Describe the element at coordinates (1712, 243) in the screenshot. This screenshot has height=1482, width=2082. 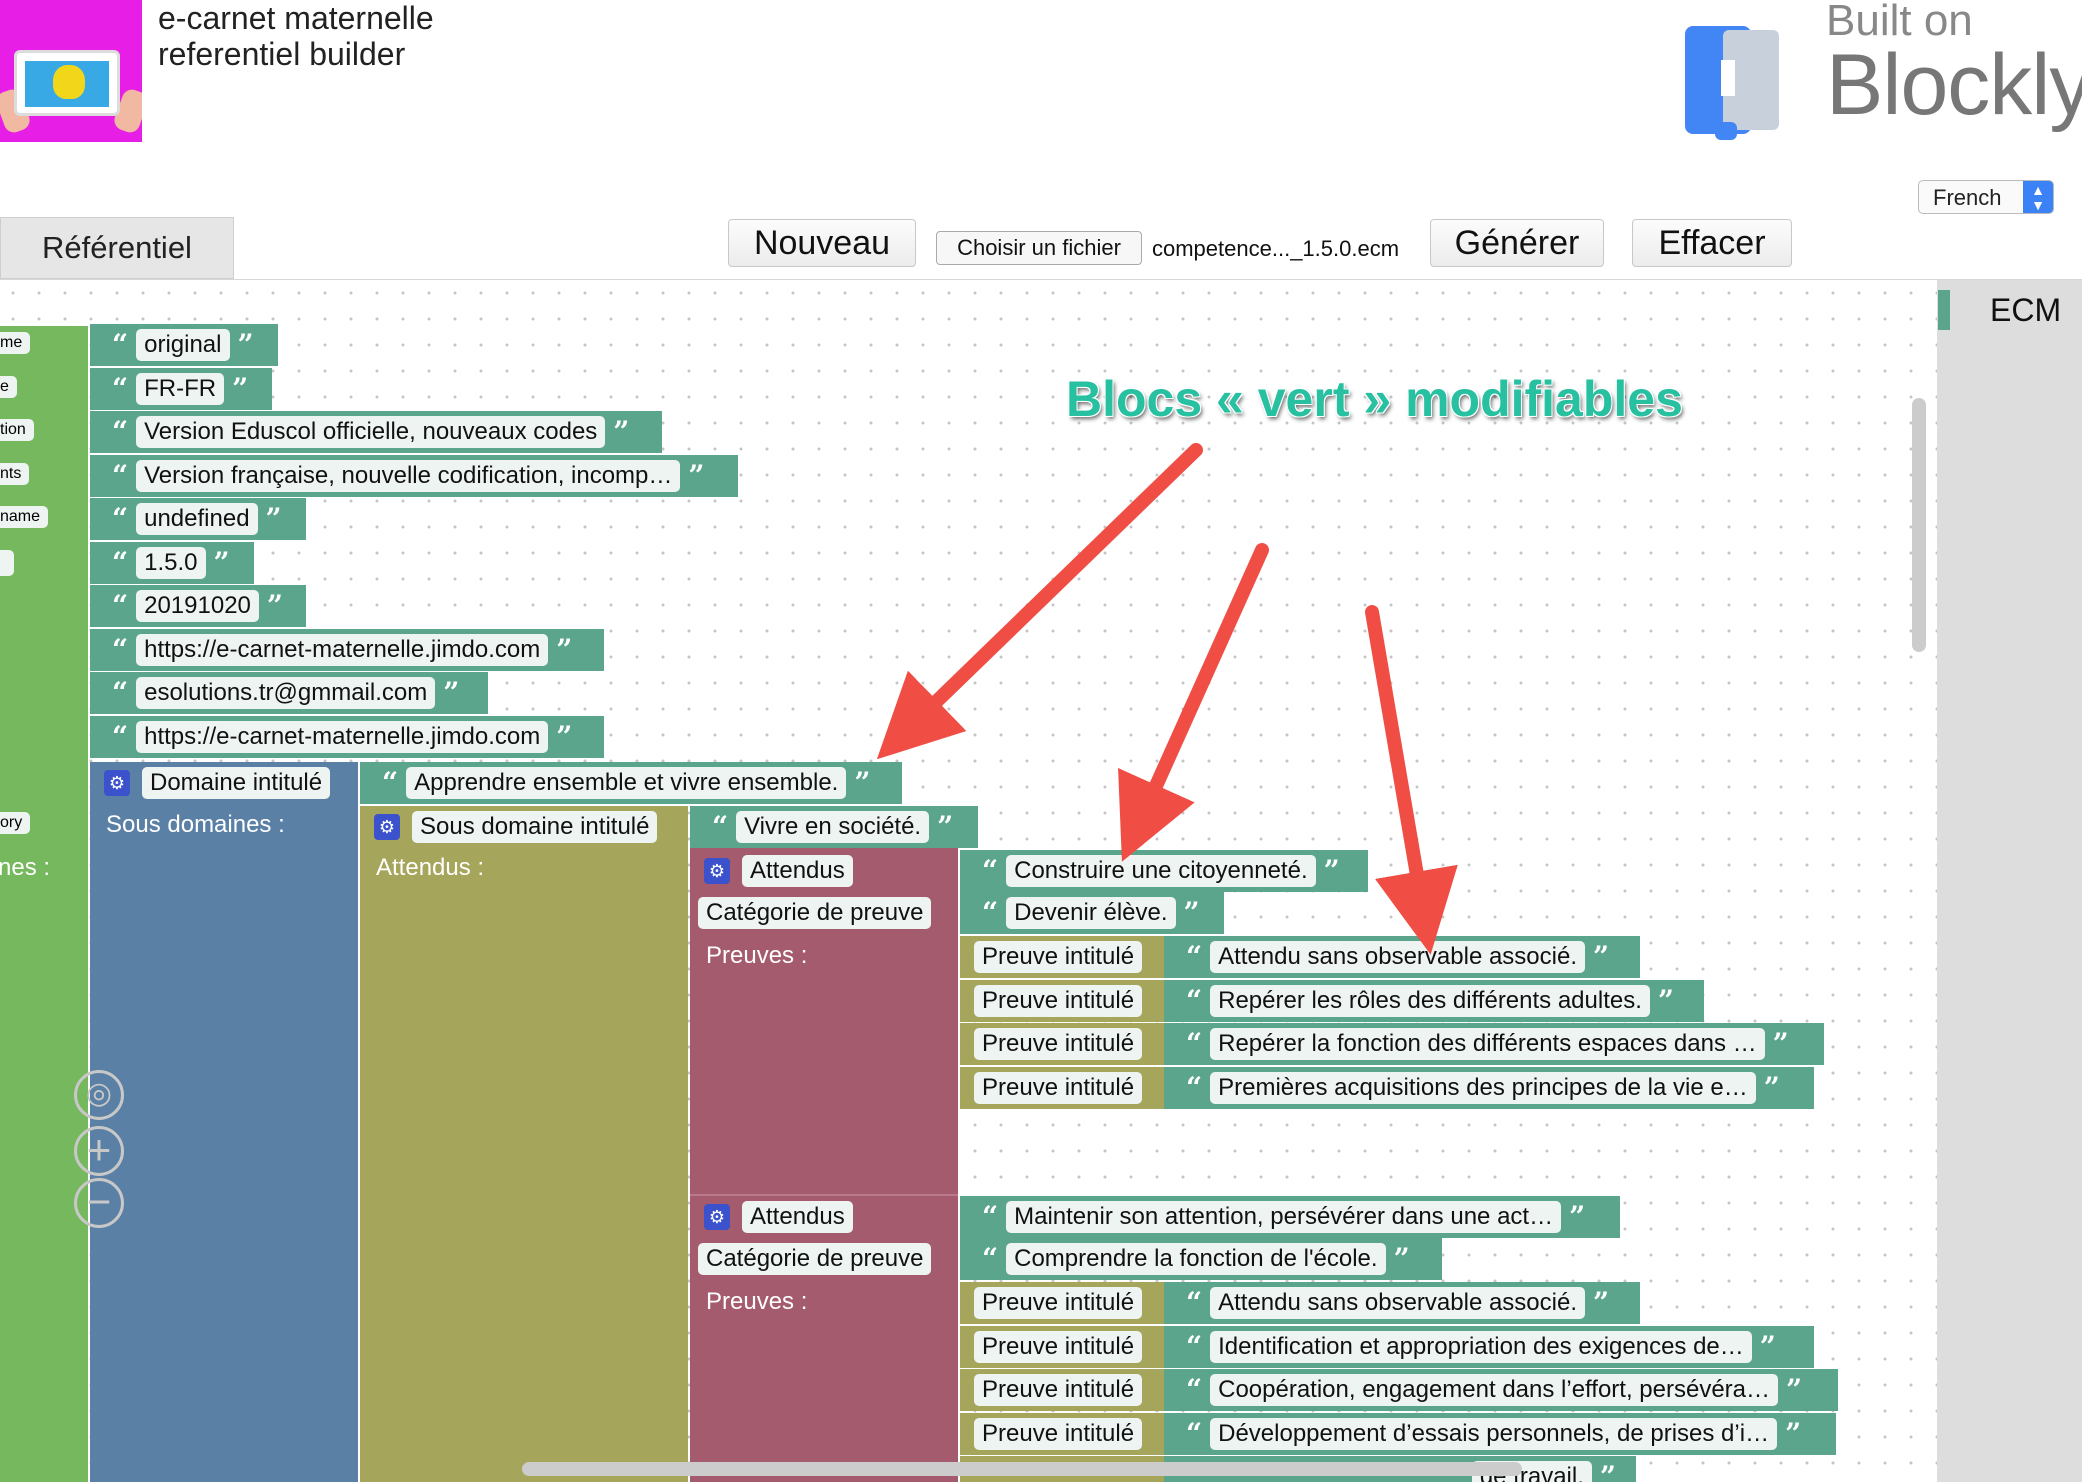
I see `clear-button: Effacer` at that location.